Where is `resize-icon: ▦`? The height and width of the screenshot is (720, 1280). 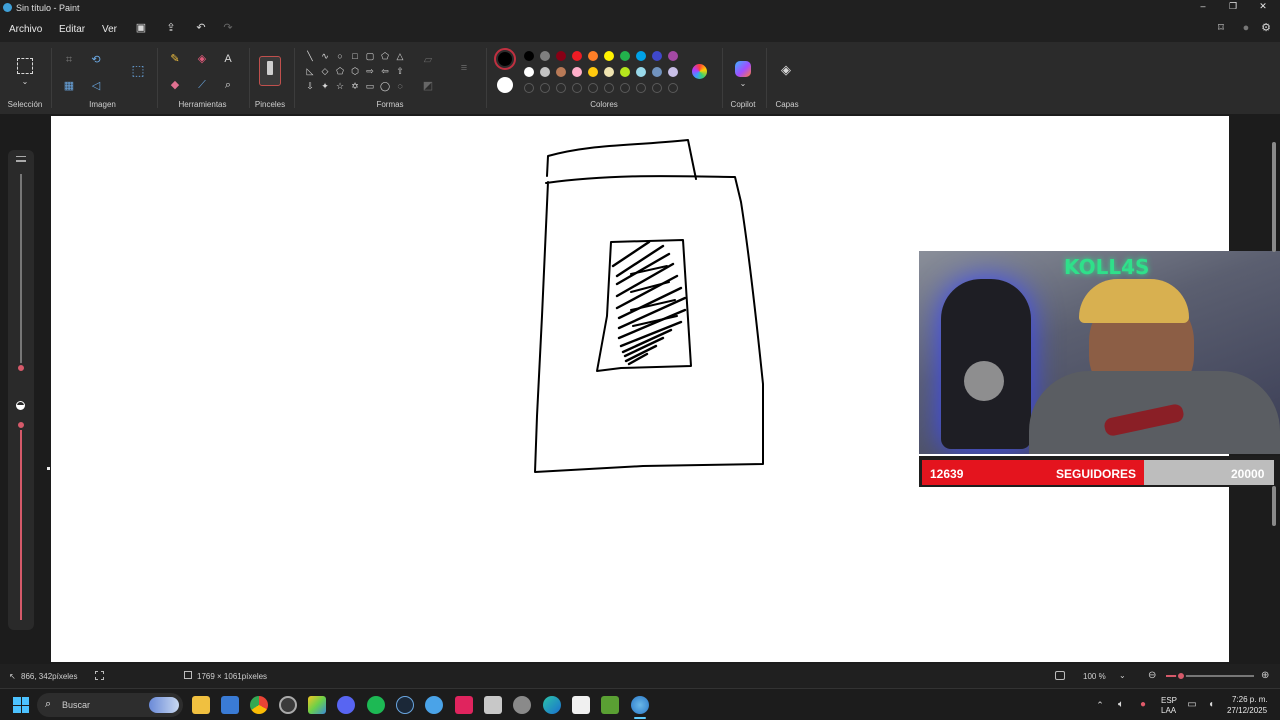
resize-icon: ▦ is located at coordinates (69, 86).